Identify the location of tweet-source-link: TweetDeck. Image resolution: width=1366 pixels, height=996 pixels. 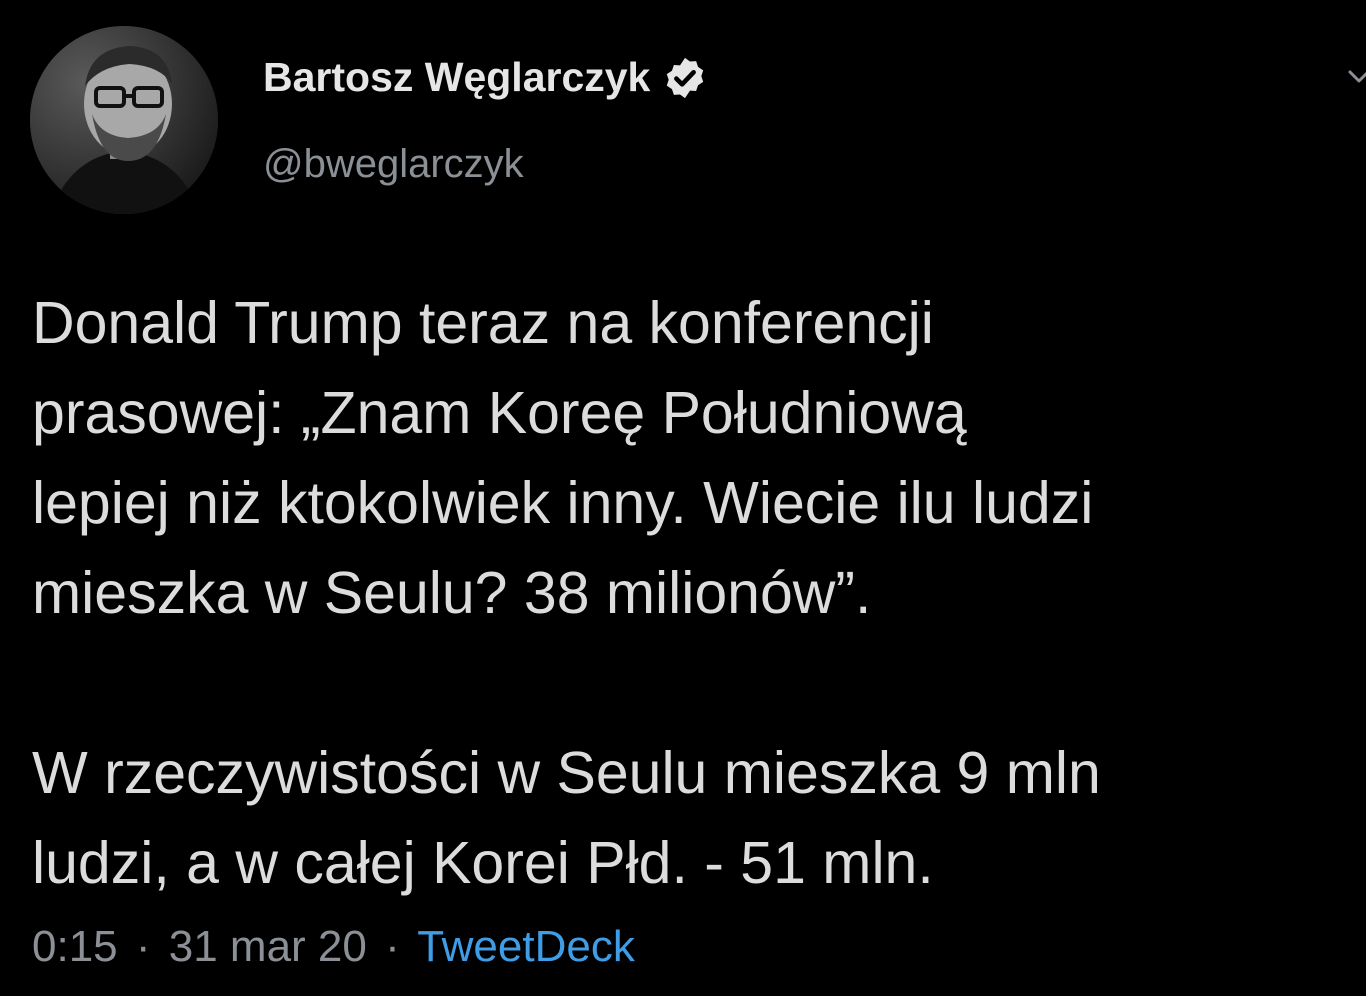
(526, 946).